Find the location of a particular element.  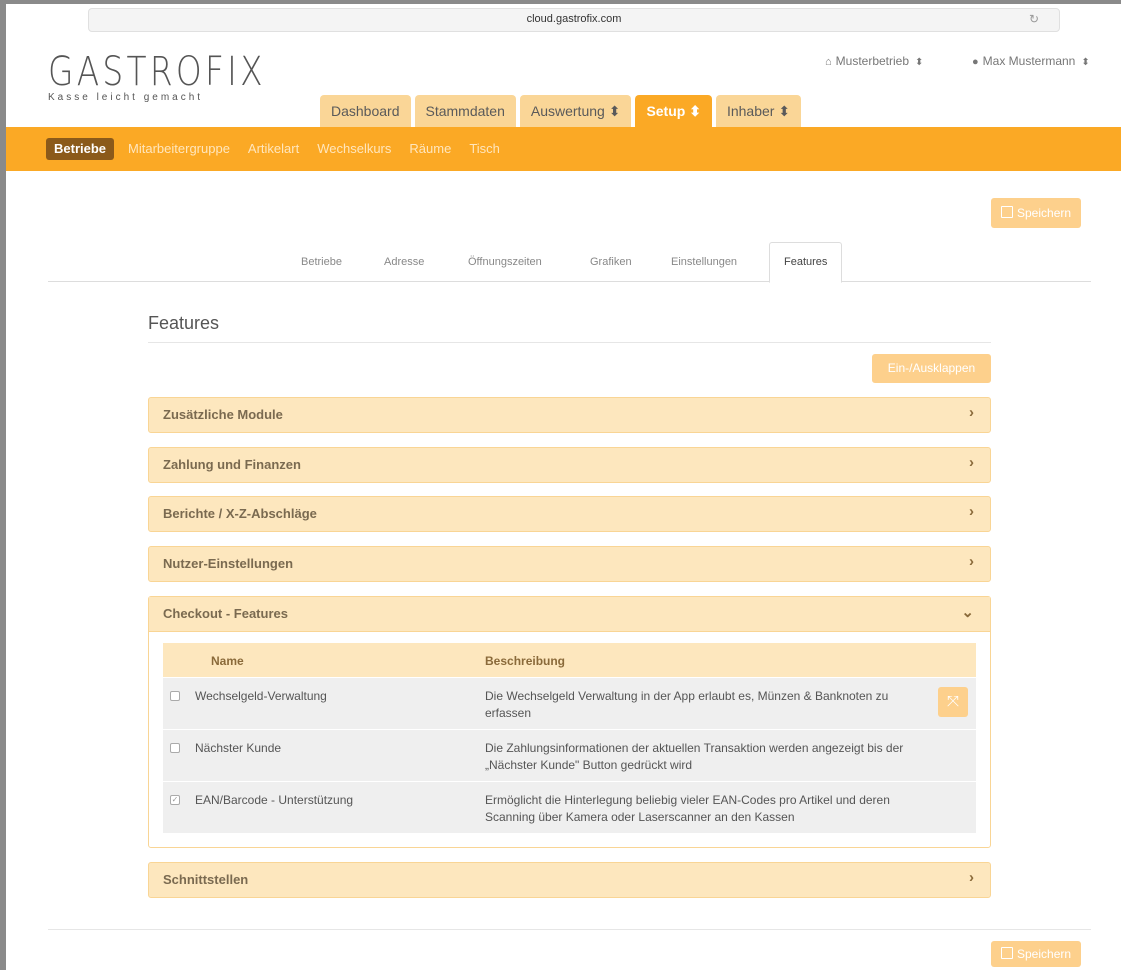

expand-collapse-button: Ein-/Ausklappen is located at coordinates (931, 368).